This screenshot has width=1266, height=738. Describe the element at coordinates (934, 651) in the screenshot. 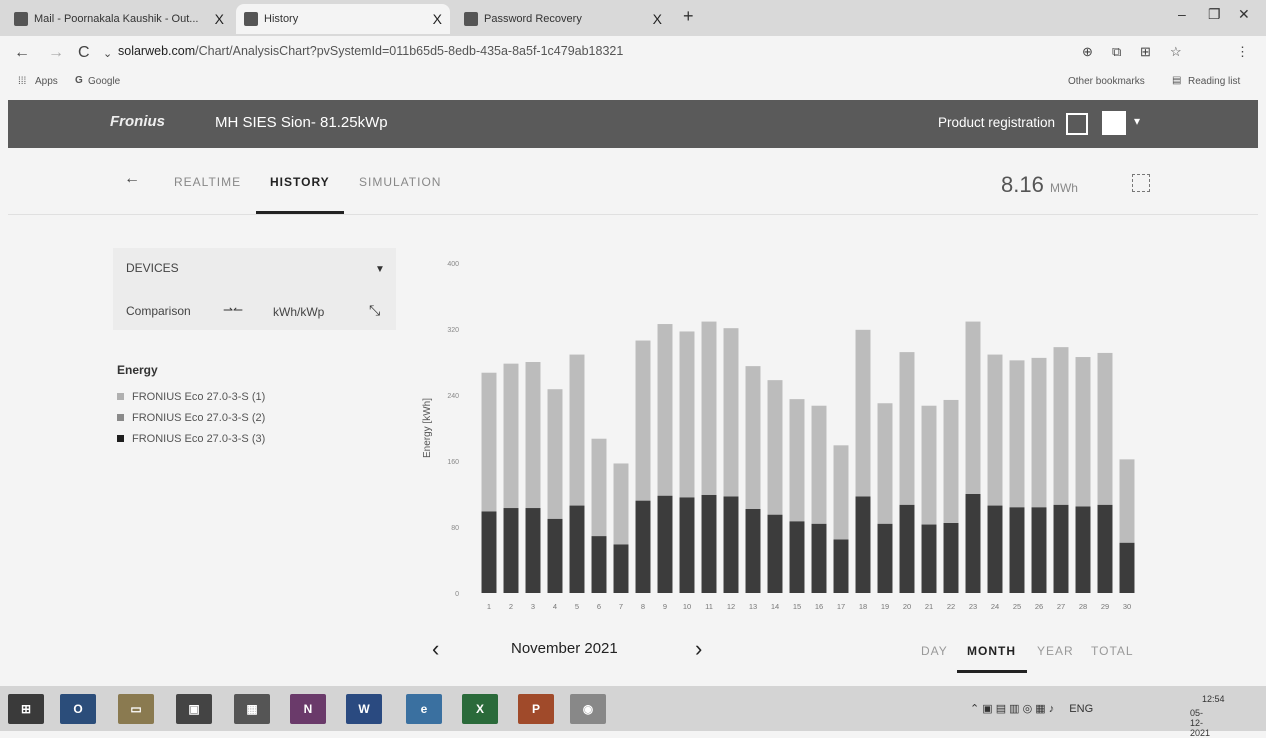

I see `period-day: DAY` at that location.